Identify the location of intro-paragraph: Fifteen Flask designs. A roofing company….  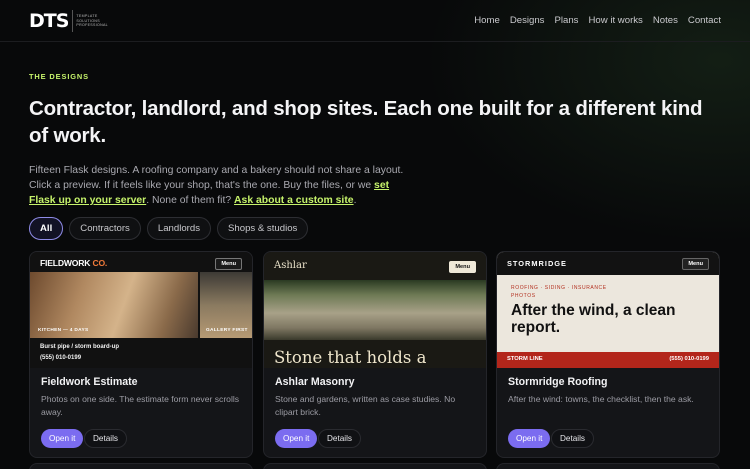
(219, 185).